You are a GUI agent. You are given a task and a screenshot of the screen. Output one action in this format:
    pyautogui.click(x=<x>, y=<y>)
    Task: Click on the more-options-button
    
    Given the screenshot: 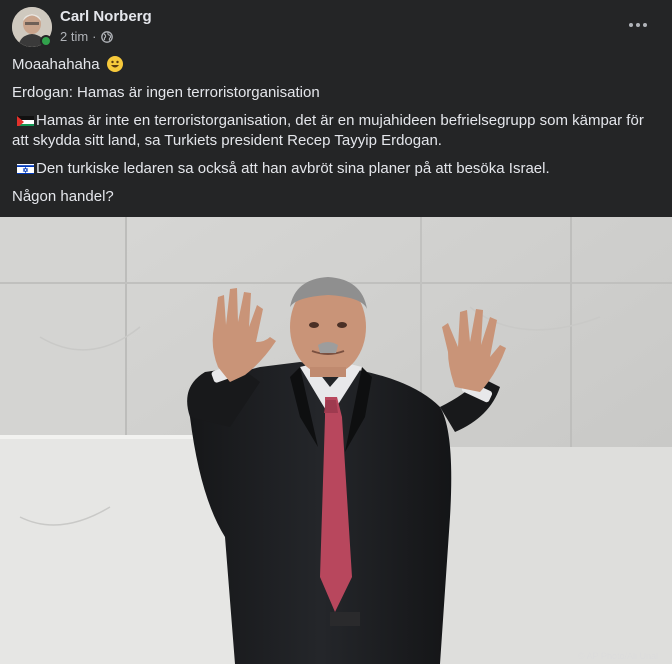 What is the action you would take?
    pyautogui.click(x=638, y=25)
    